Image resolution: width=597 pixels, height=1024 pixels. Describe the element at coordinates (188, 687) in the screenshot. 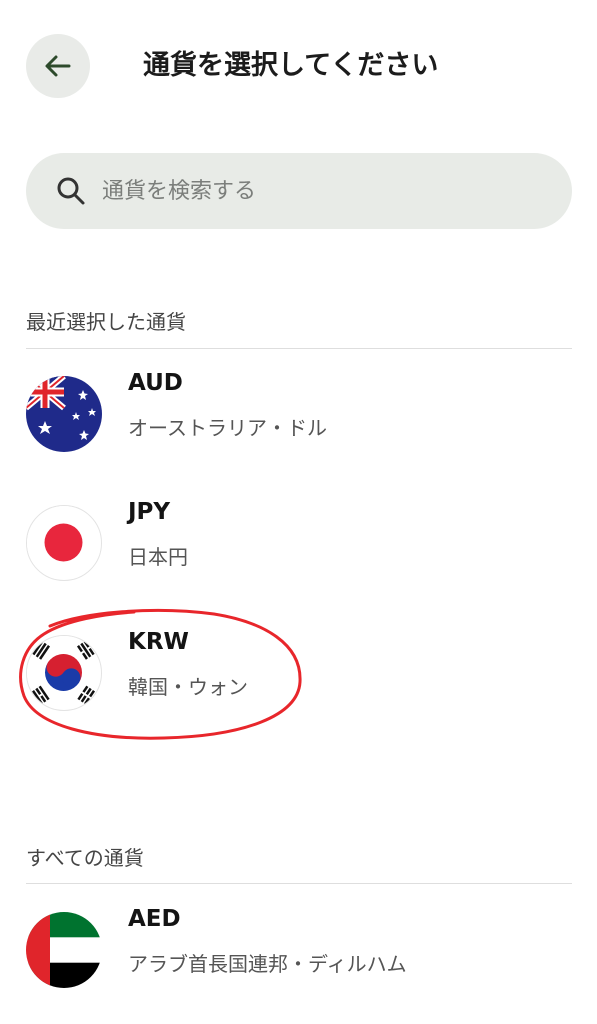

I see `currency-name: 韓国・ウォン` at that location.